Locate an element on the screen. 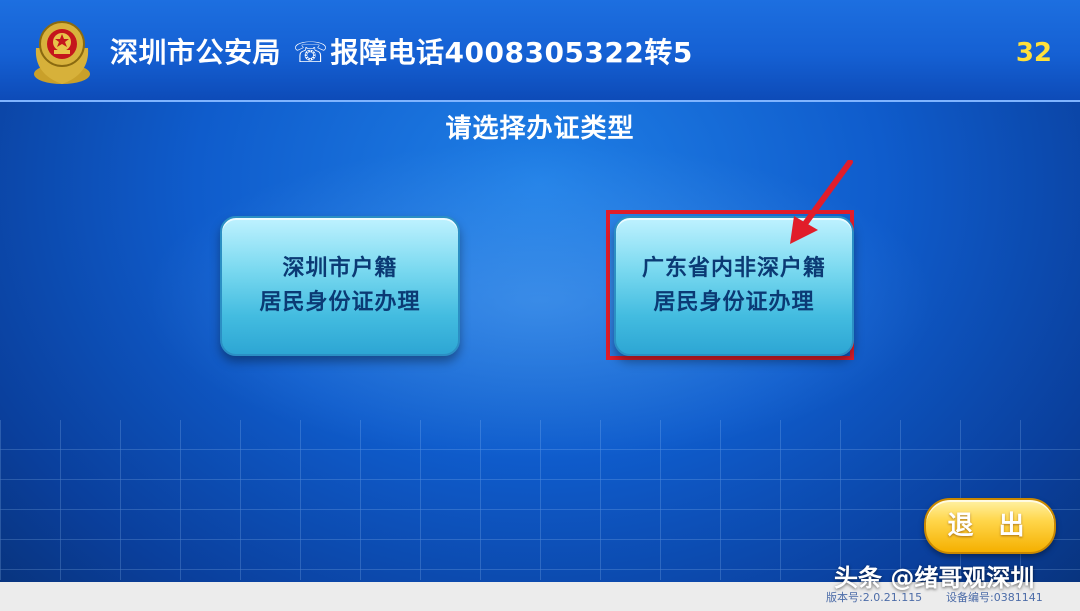 Image resolution: width=1080 pixels, height=611 pixels. red-arrow-icon is located at coordinates (821, 202).